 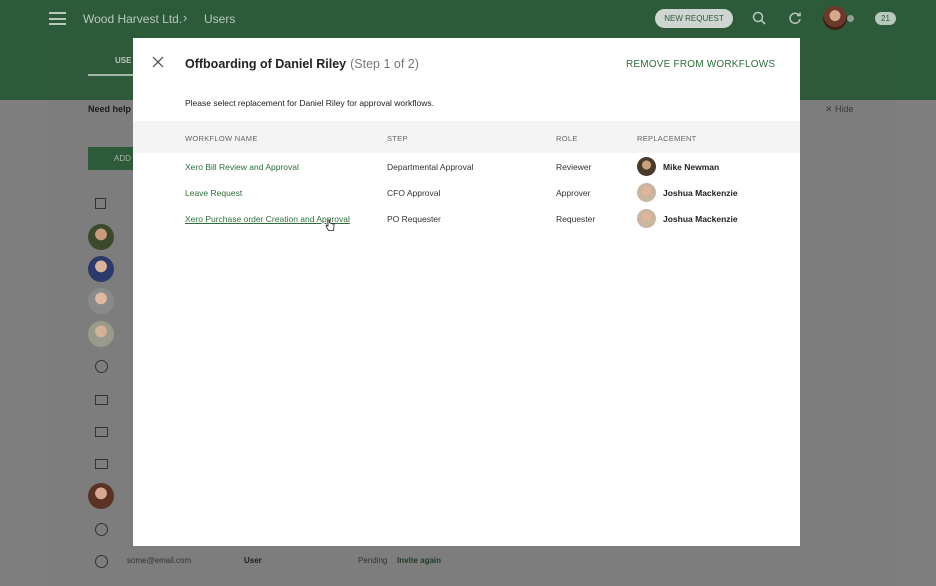 I want to click on role-cell: Reviewer, so click(x=574, y=167).